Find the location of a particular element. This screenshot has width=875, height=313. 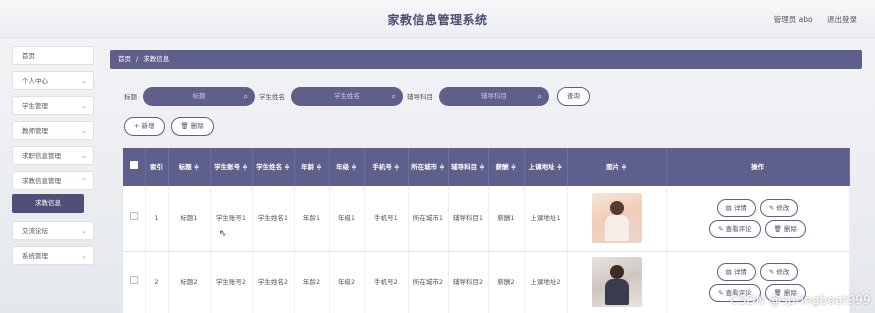

cell-index: 2 is located at coordinates (157, 282).